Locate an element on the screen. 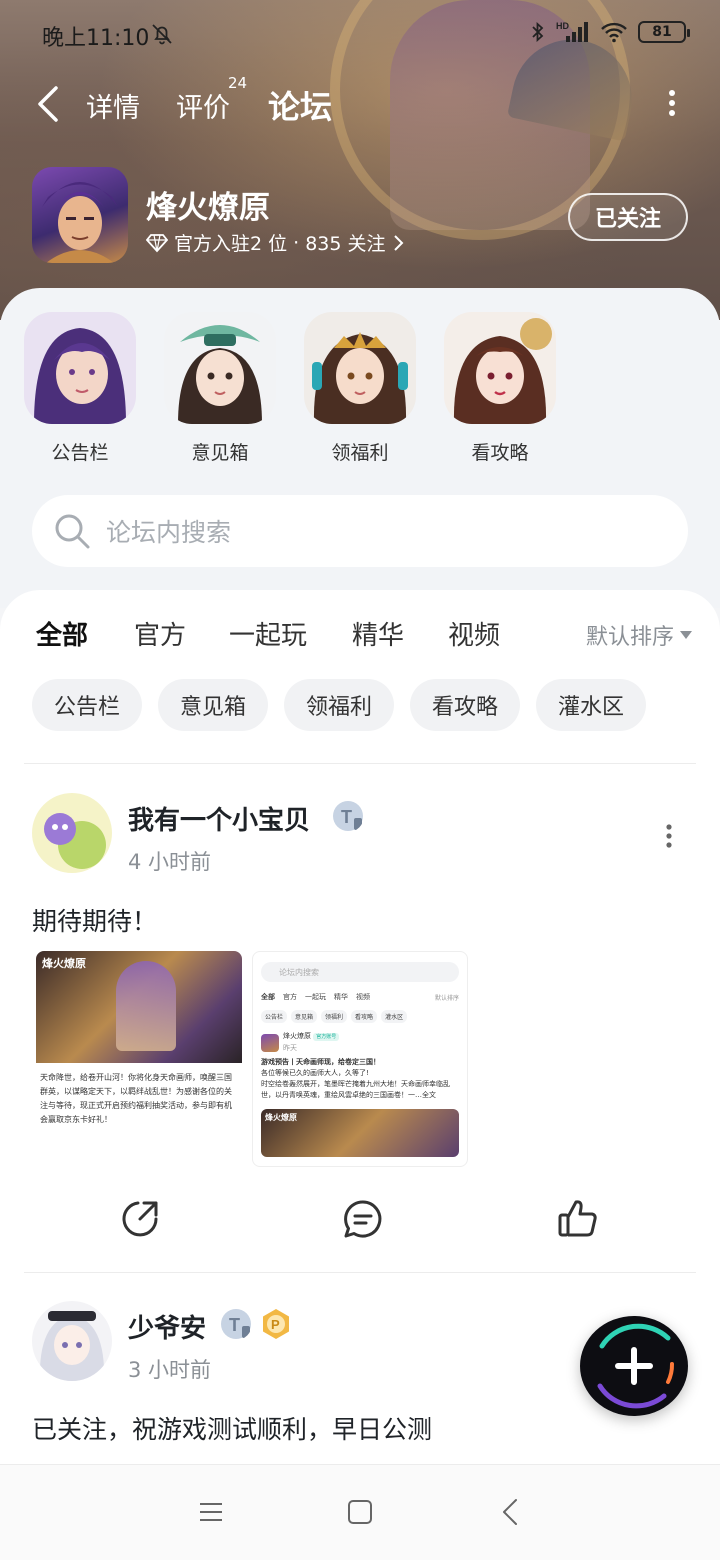  mini-sort: 默认排序 is located at coordinates (446, 998).